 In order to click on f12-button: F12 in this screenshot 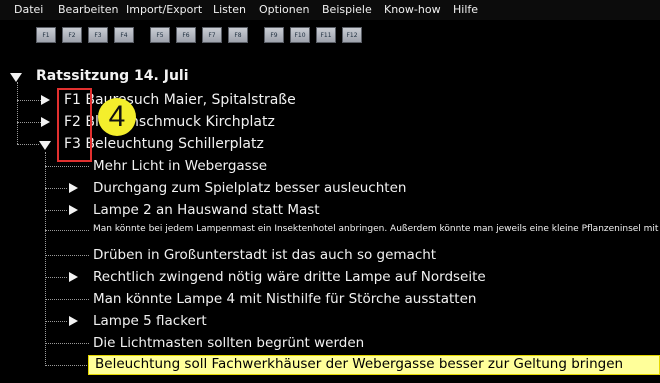, I will do `click(352, 35)`.